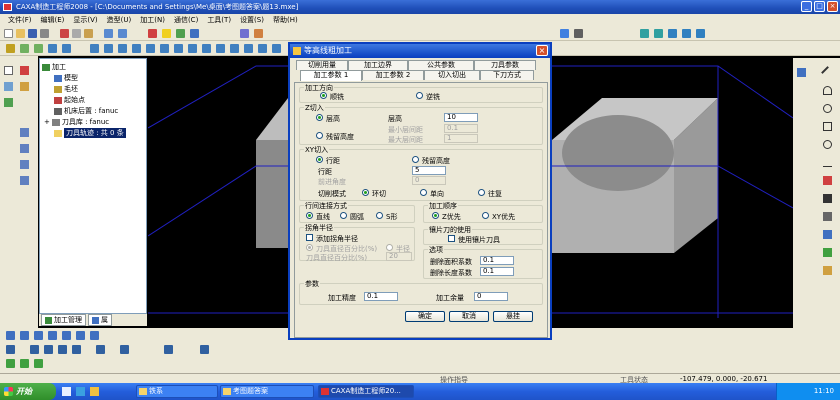 This screenshot has width=840, height=400. I want to click on boolean-icon, so click(234, 48).